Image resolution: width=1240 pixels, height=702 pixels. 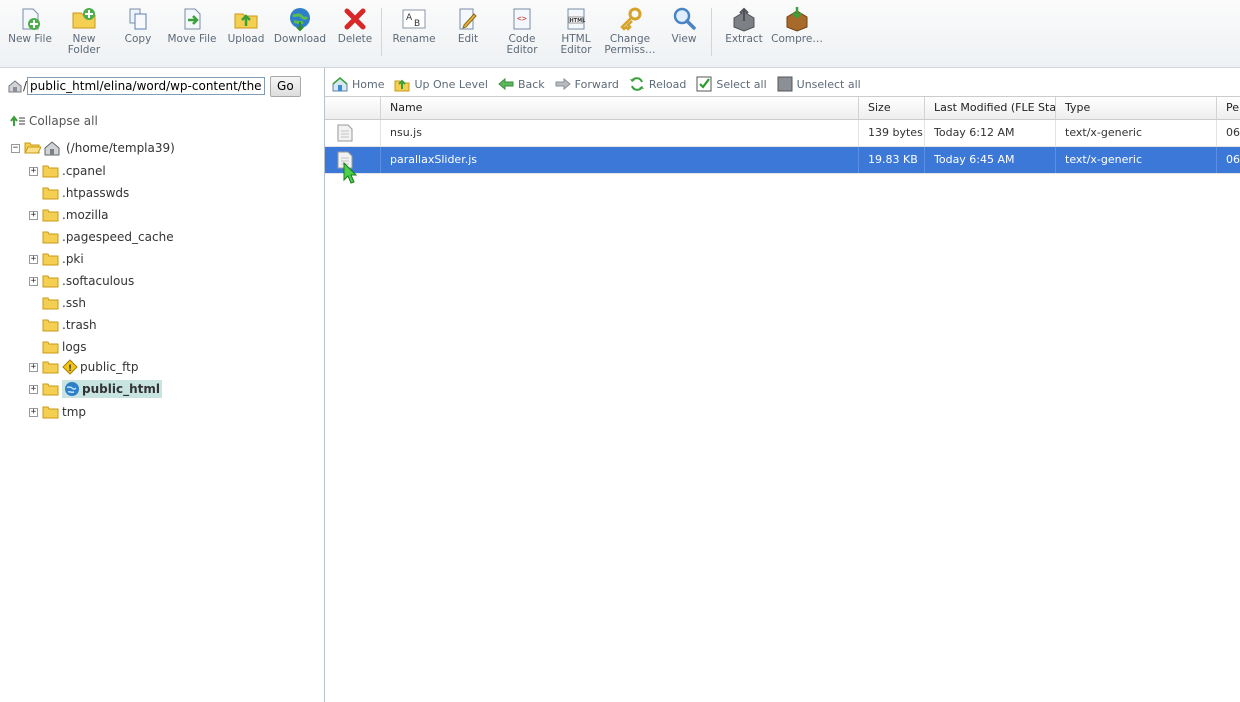 What do you see at coordinates (441, 84) in the screenshot?
I see `up-one-level-button: Up One Level` at bounding box center [441, 84].